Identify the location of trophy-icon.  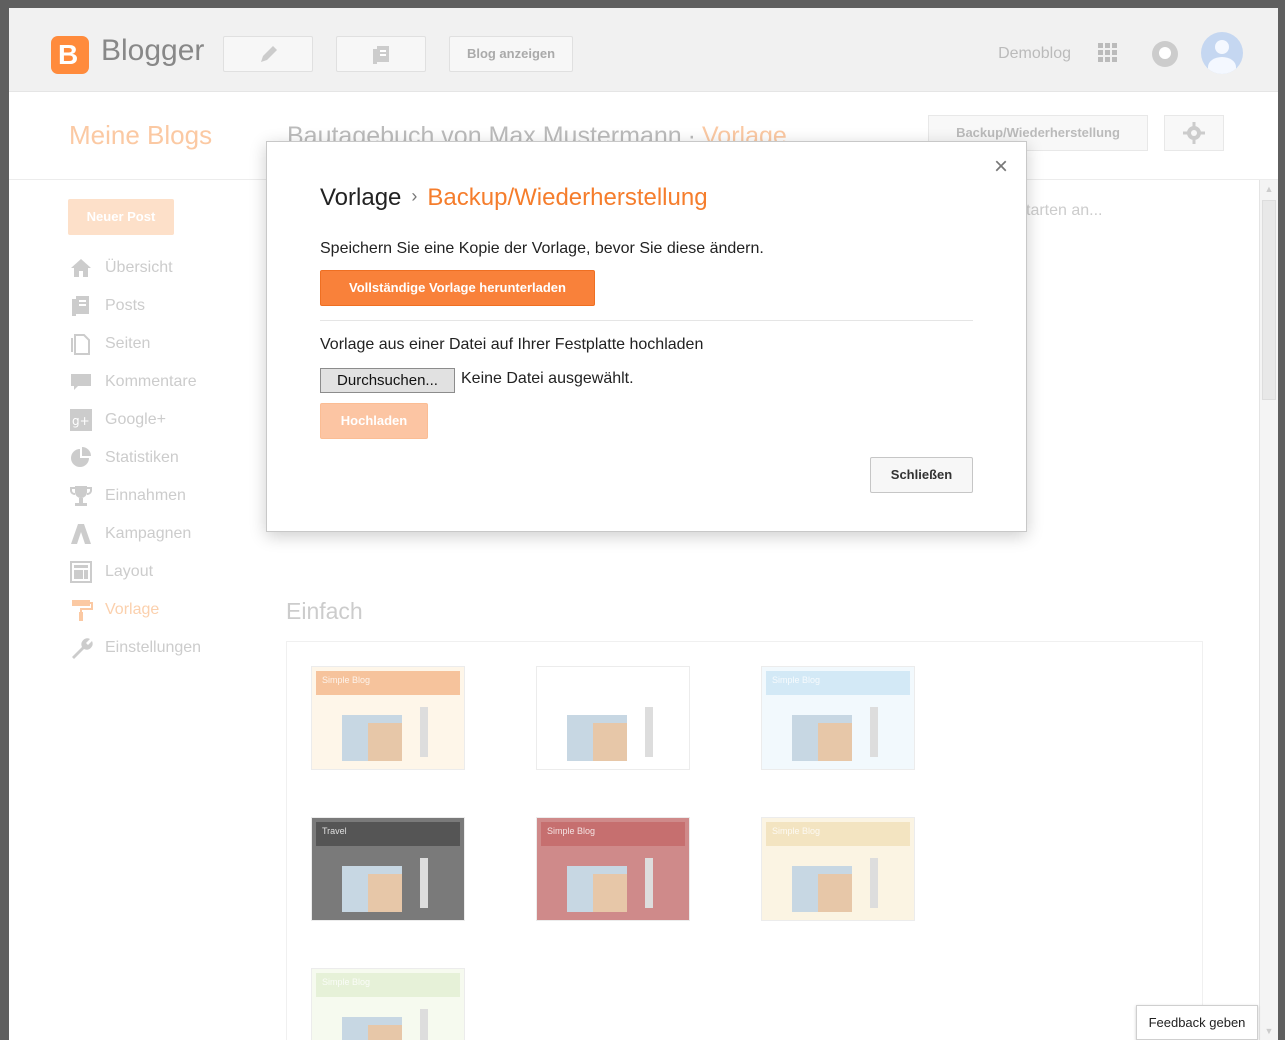
(81, 496).